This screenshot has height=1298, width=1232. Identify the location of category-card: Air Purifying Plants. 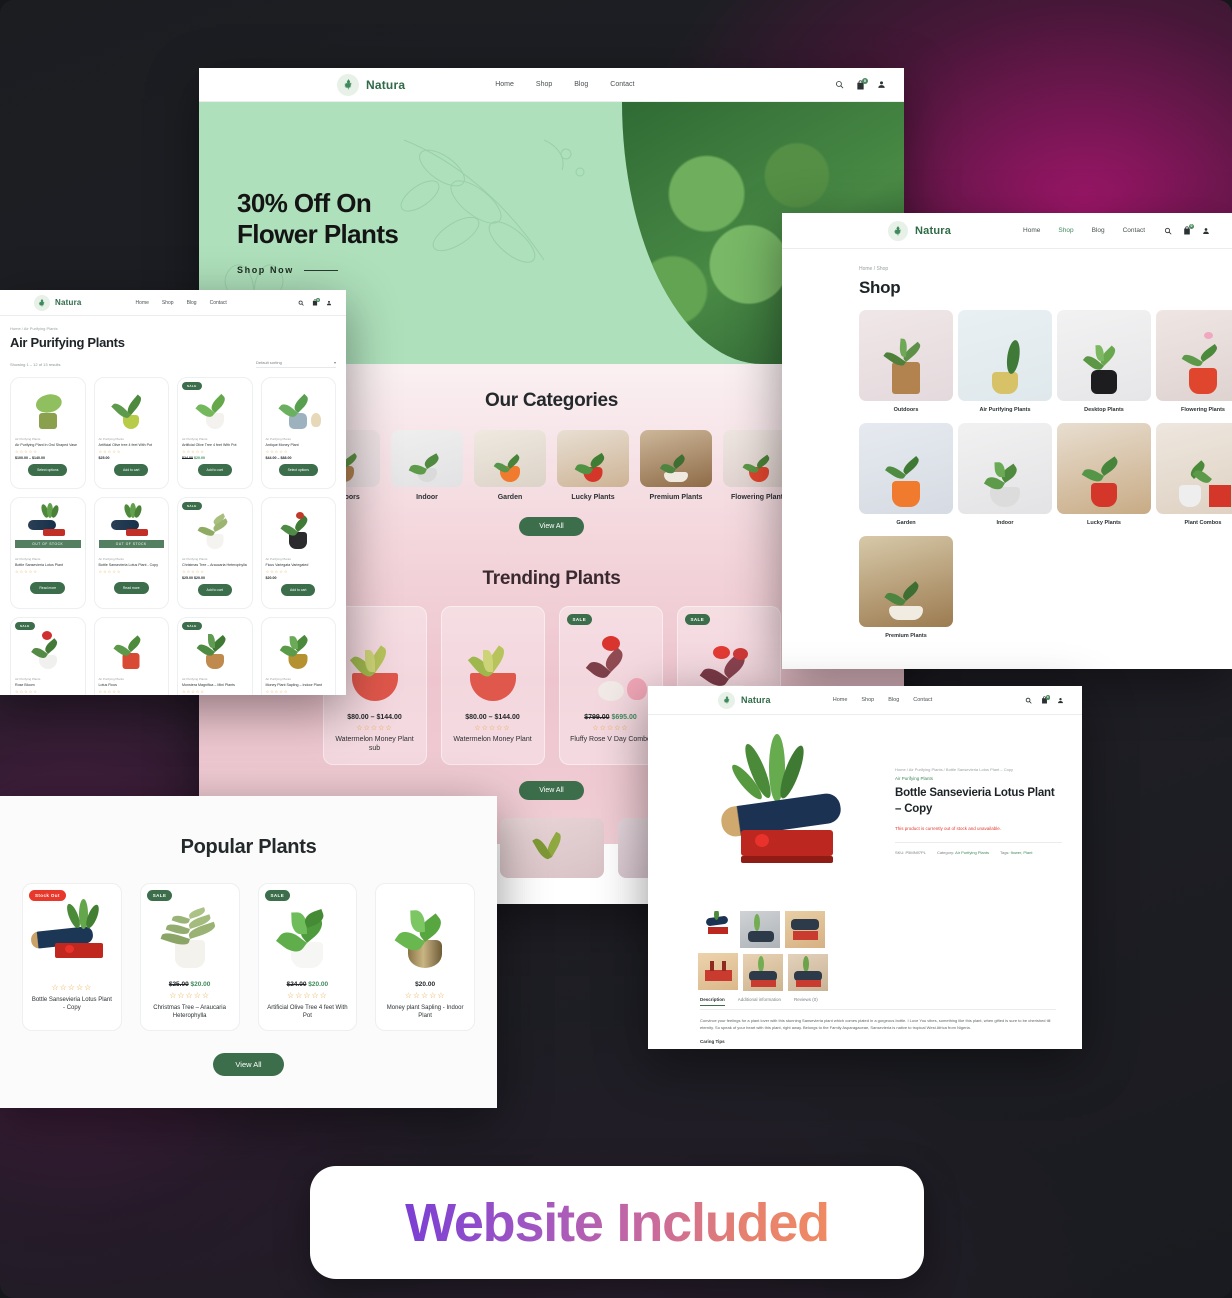
(1007, 361).